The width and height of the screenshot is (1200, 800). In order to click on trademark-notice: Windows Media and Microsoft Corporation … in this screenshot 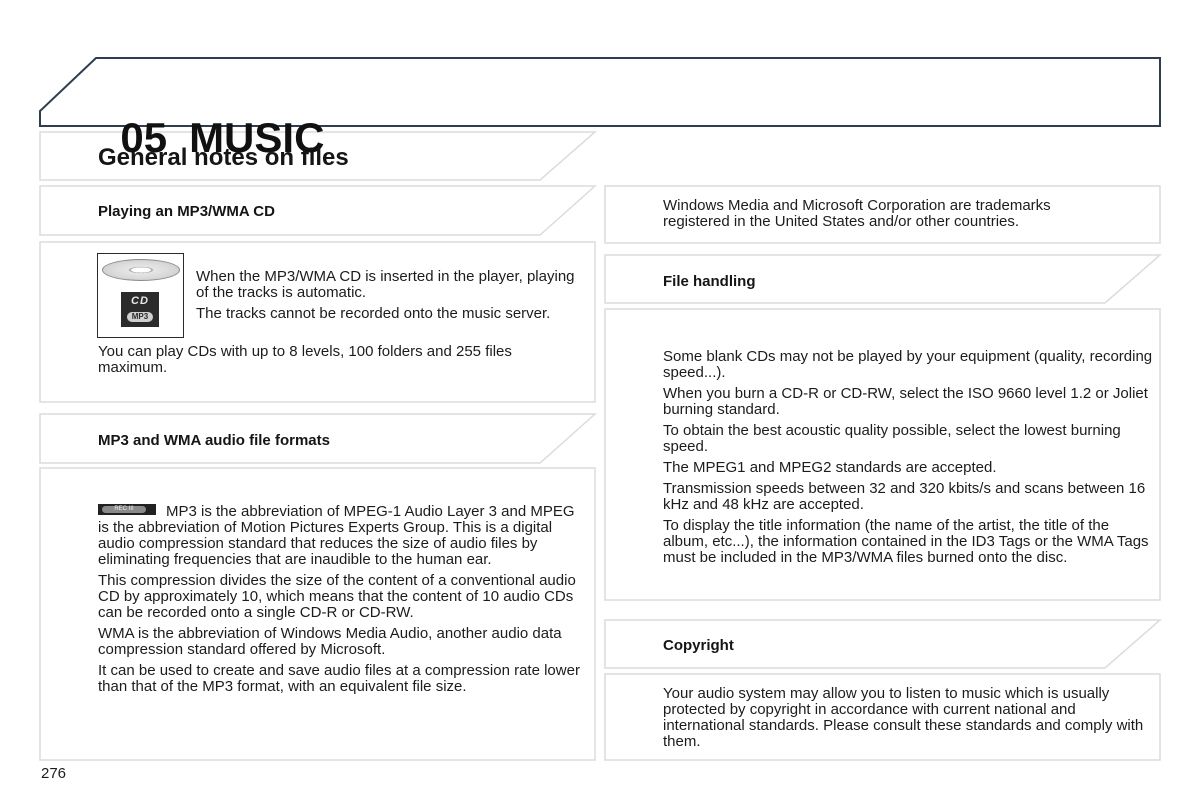, I will do `click(857, 213)`.